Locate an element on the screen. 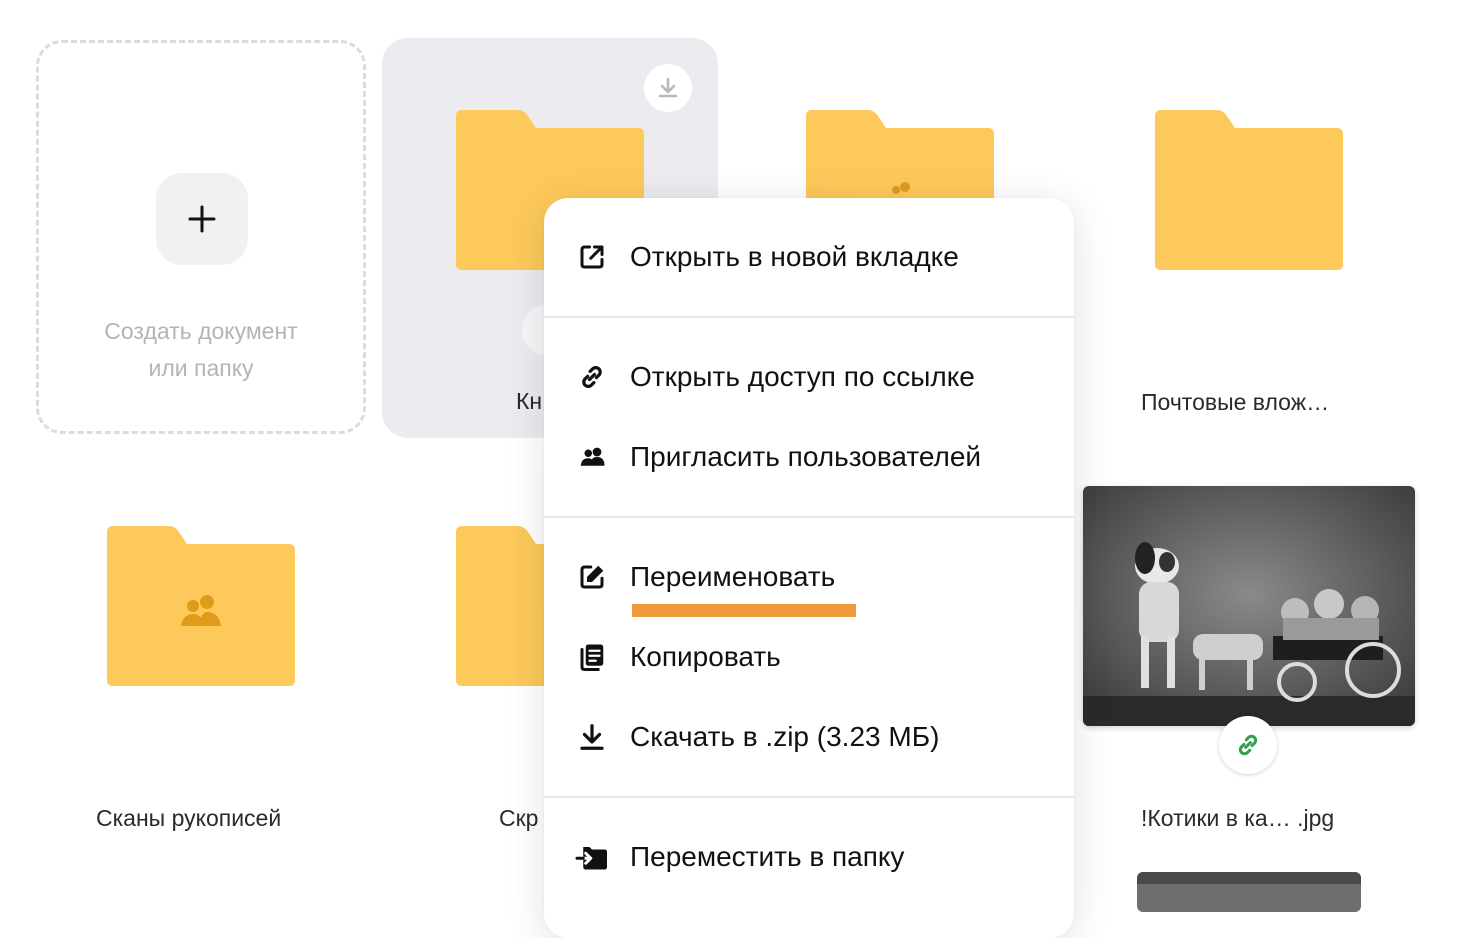  menu-invite-users: Пригласить пользователей is located at coordinates (809, 457).